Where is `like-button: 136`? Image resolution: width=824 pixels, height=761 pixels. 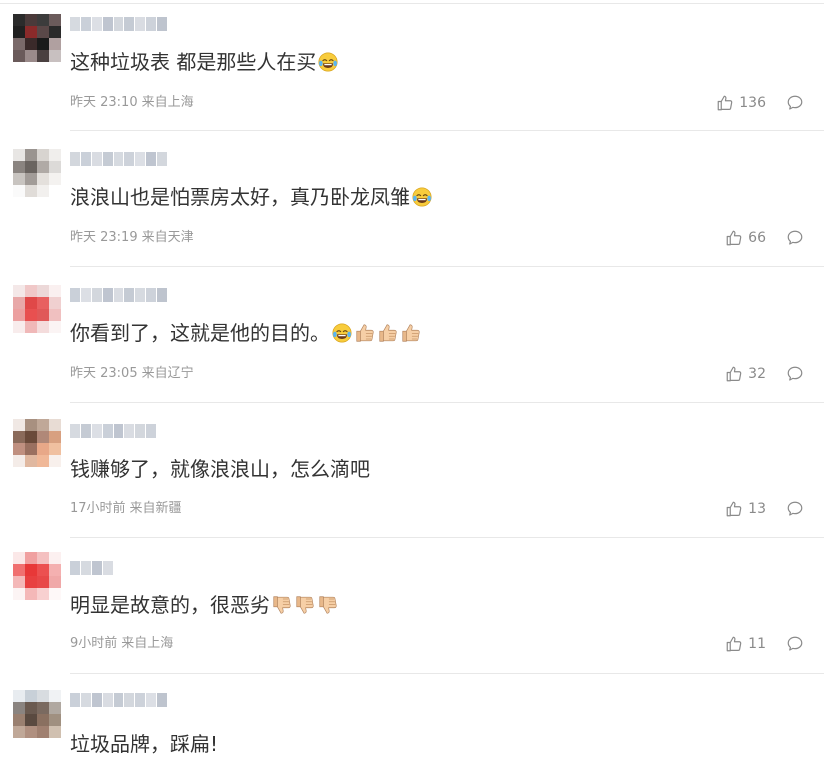
like-button: 136 is located at coordinates (741, 103).